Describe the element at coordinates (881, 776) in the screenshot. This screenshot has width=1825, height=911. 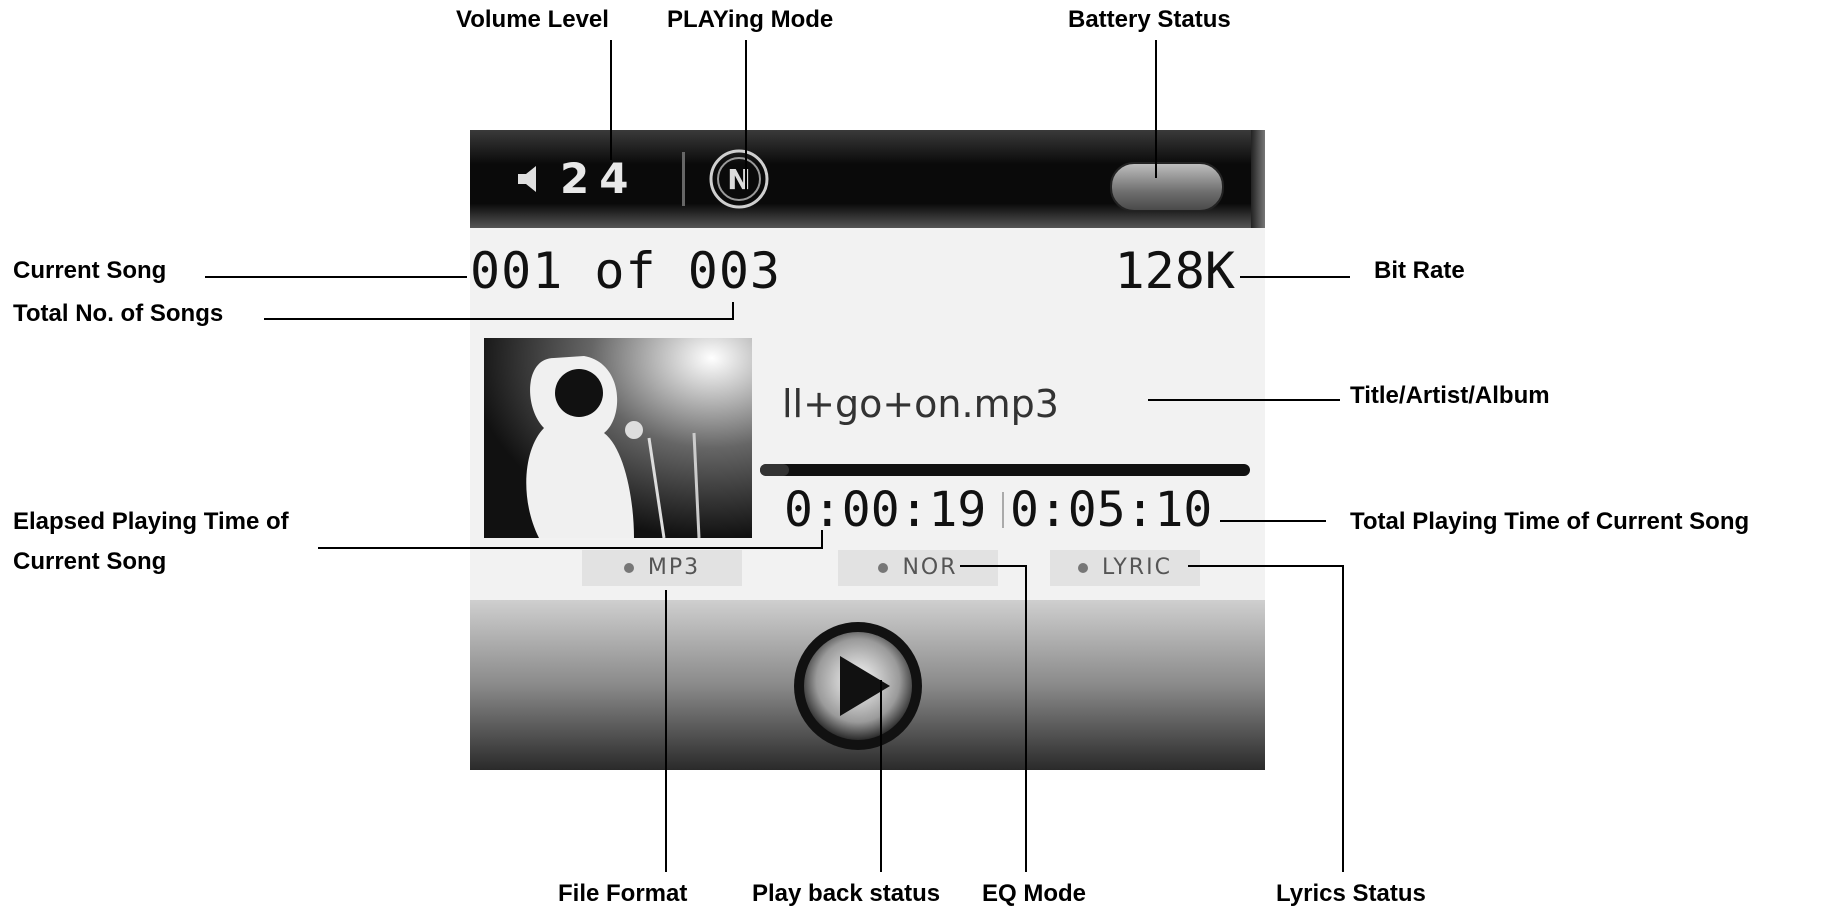
I see `leader-line-playback` at that location.